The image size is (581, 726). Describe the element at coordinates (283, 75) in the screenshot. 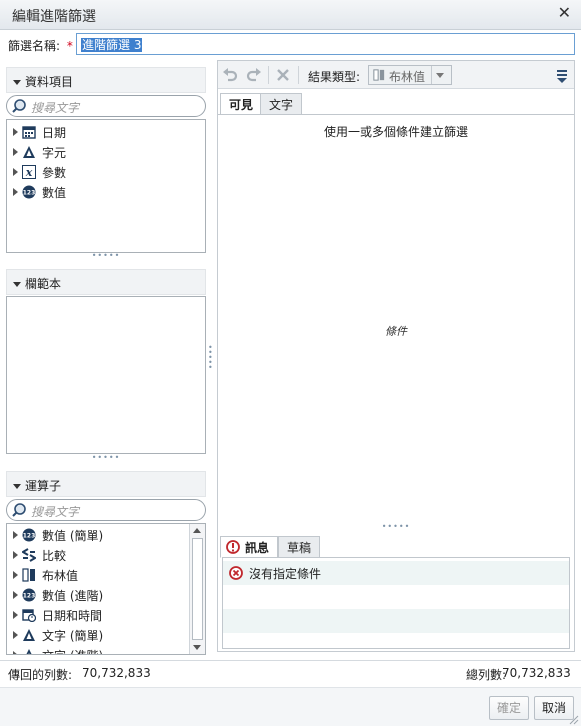

I see `delete-icon` at that location.